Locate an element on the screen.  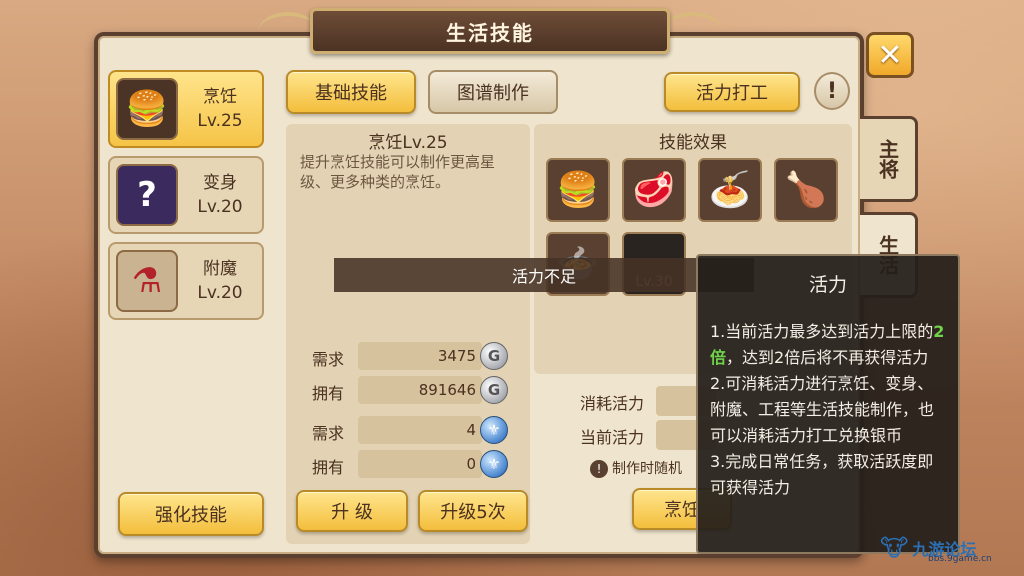
skill-item-enchant: ⚗ 附魔 Lv.20 is located at coordinates (186, 281).